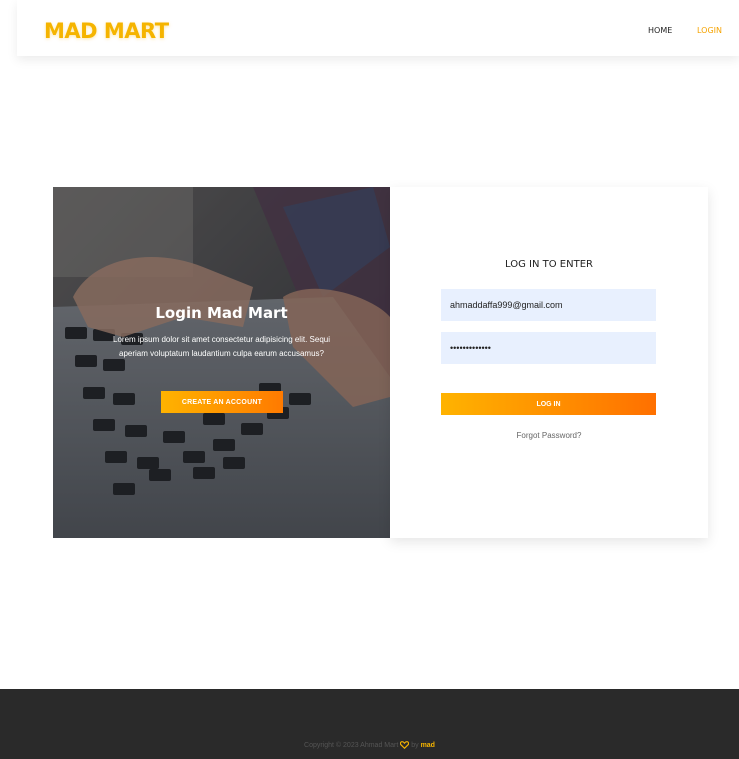 Image resolution: width=739 pixels, height=759 pixels. I want to click on footer: Copyright © 2023 Ahmad Mart by mad, so click(369, 724).